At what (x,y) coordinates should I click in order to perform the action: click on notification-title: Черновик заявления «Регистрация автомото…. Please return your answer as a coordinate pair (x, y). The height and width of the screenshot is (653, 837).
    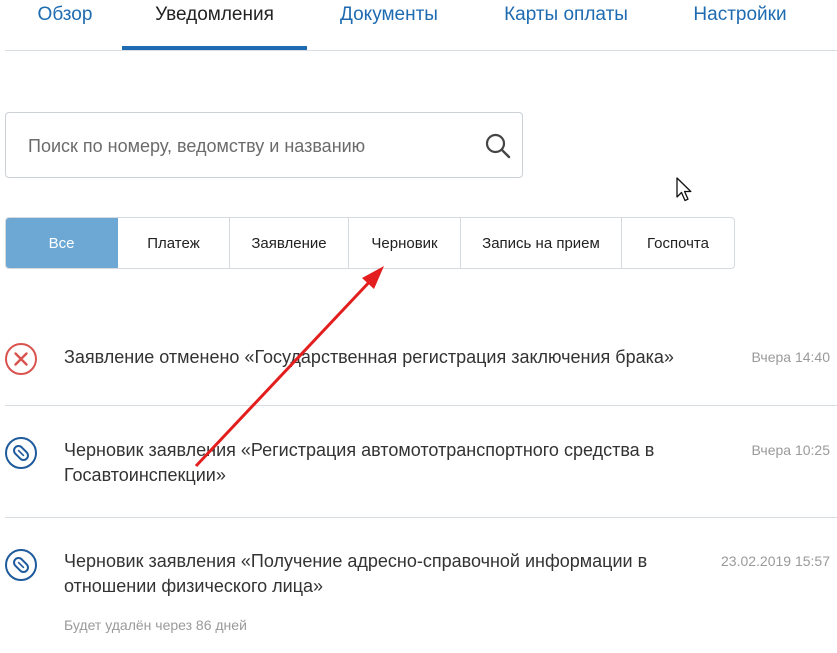
    Looking at the image, I should click on (379, 463).